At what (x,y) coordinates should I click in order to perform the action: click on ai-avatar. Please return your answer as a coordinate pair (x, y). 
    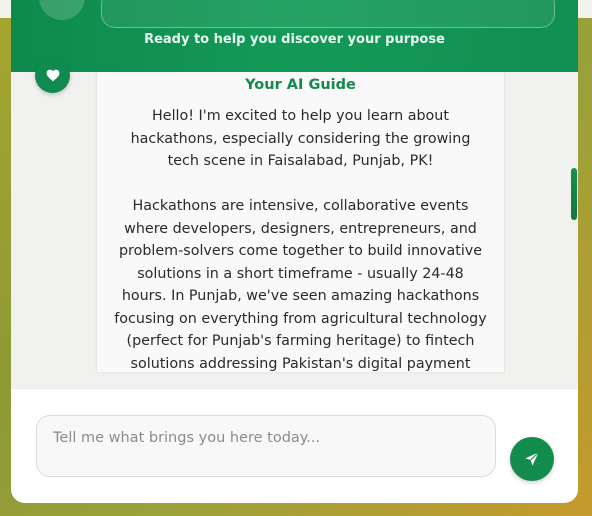
    Looking at the image, I should click on (52, 75).